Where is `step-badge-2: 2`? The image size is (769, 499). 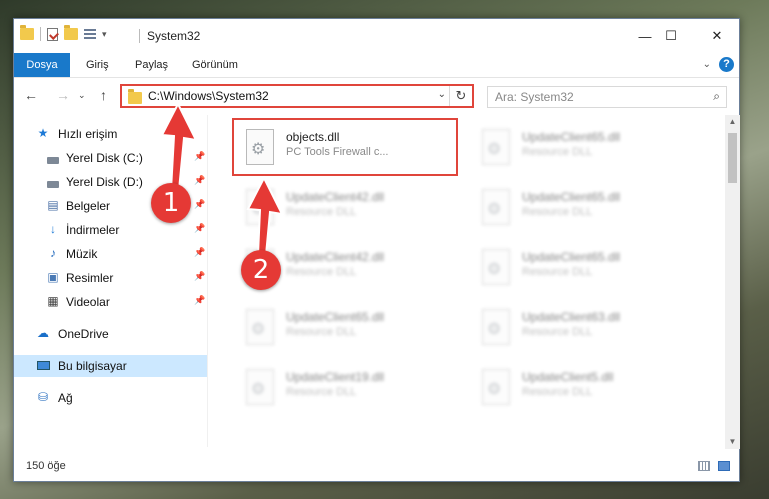 step-badge-2: 2 is located at coordinates (261, 270).